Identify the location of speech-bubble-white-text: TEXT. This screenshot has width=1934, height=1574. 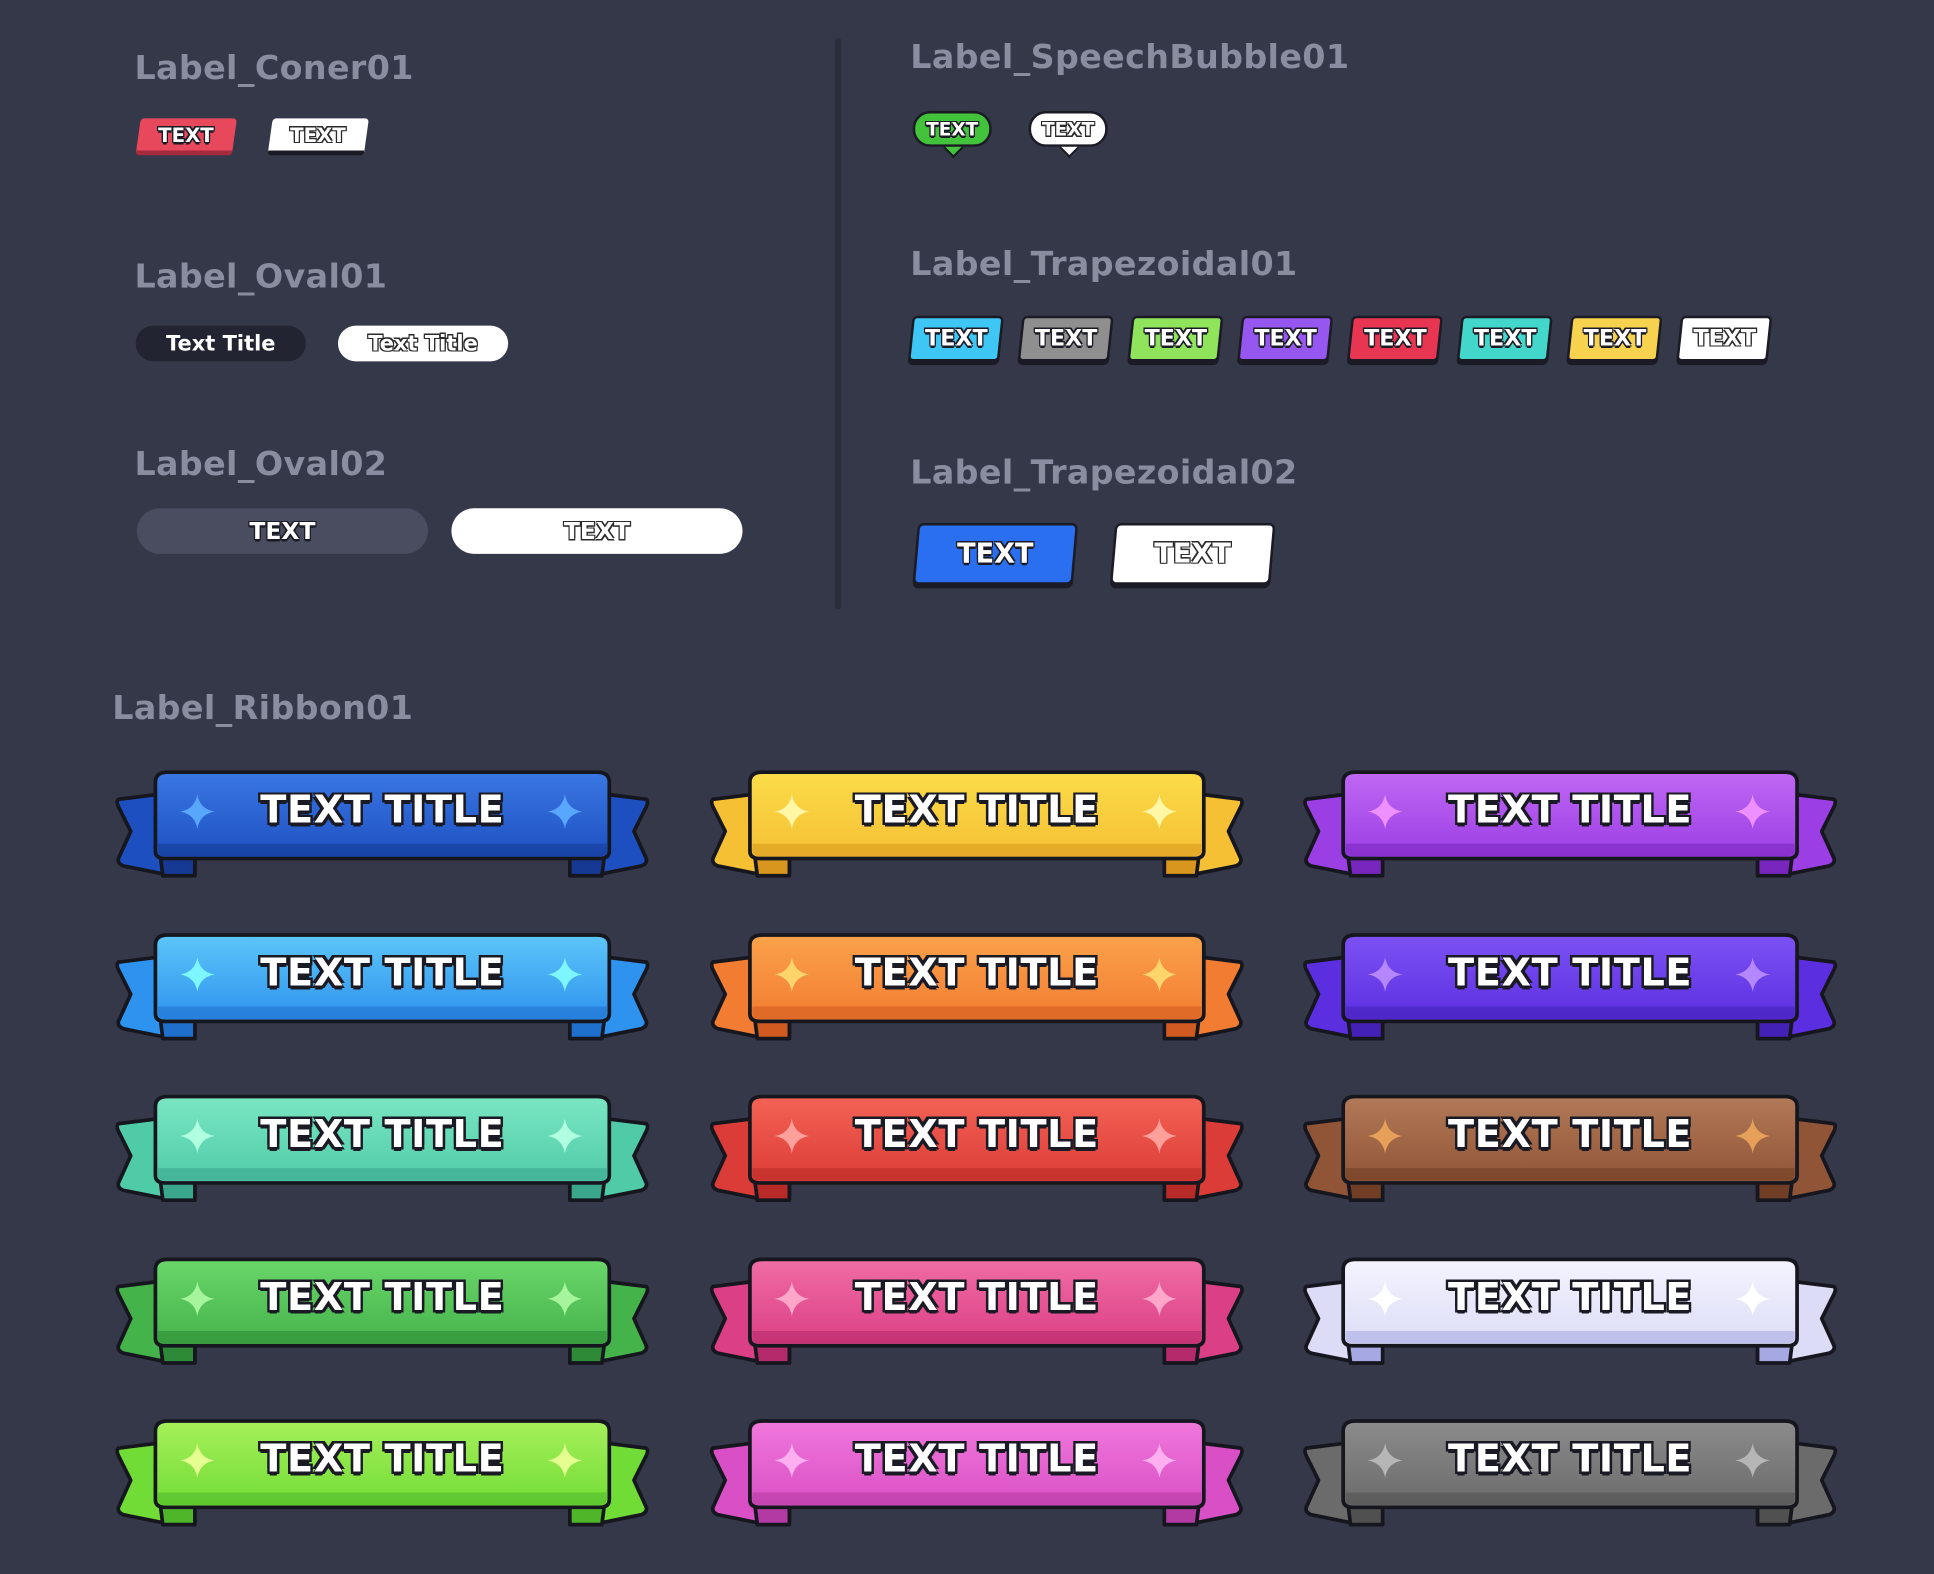
(1068, 129).